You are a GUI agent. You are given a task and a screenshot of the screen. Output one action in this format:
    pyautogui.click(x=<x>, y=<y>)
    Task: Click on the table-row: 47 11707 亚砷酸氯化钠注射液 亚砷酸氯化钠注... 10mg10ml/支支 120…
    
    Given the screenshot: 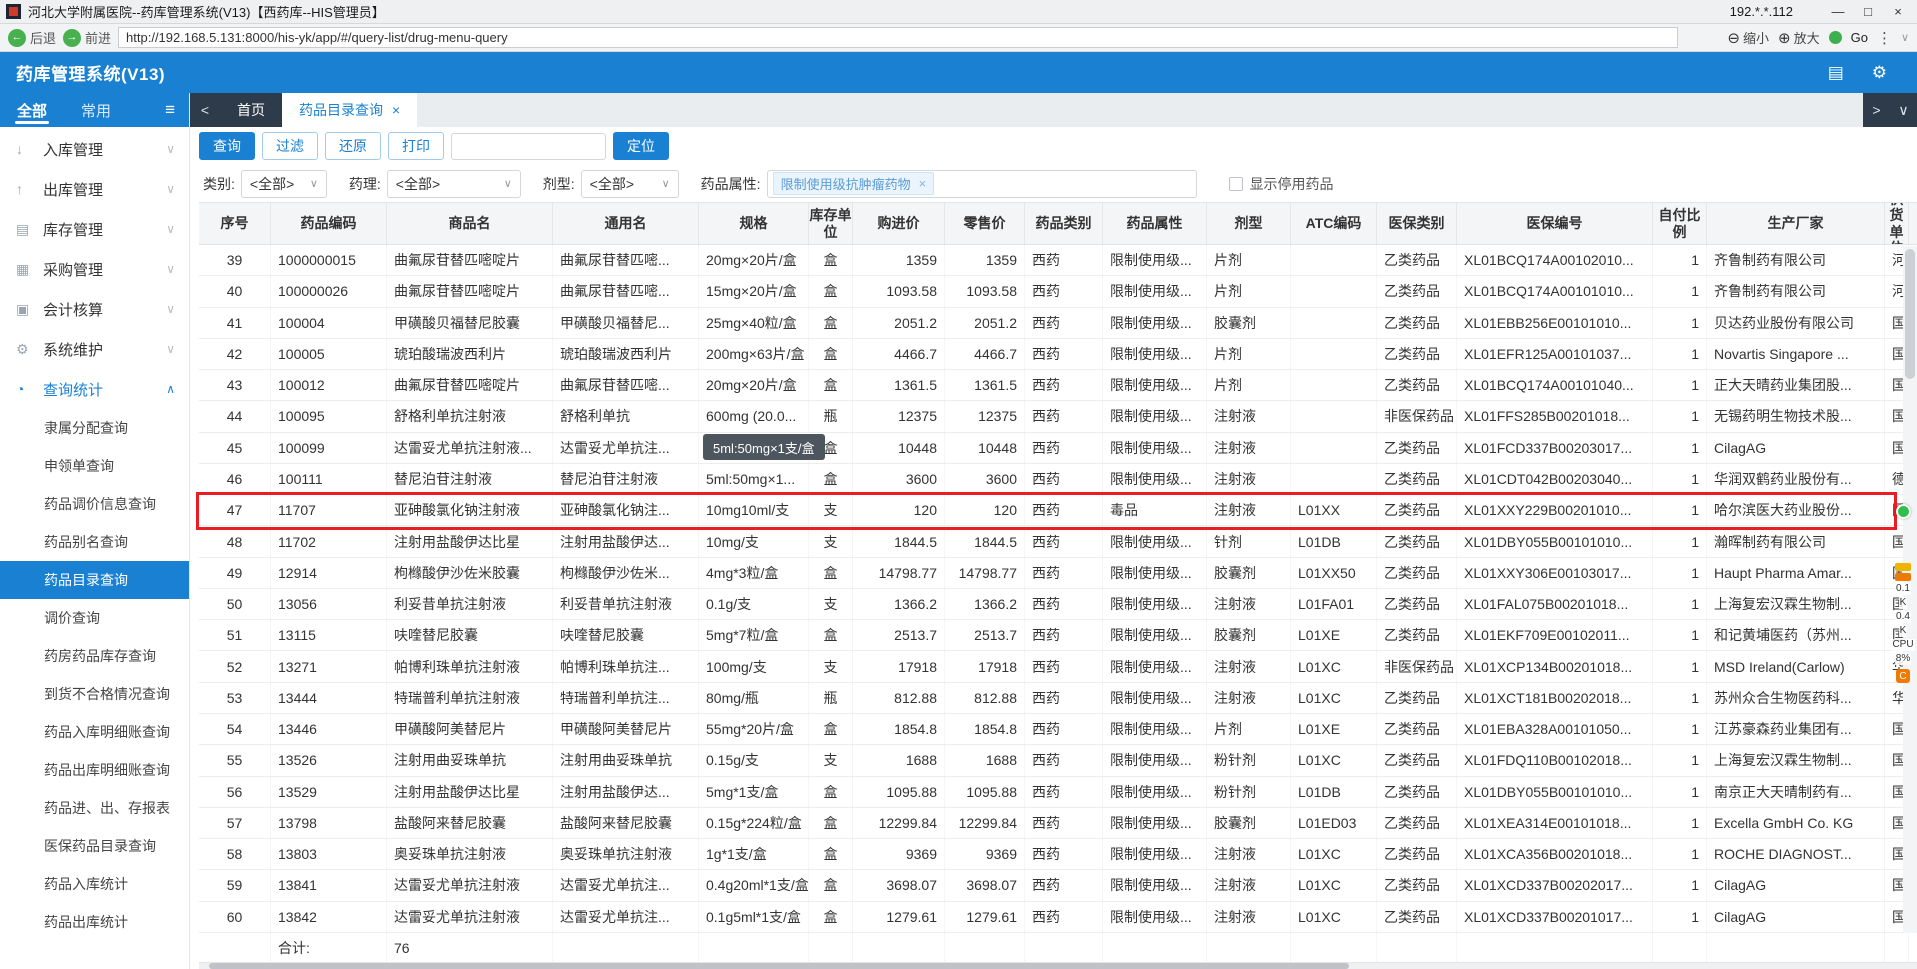 What is the action you would take?
    pyautogui.click(x=1058, y=511)
    